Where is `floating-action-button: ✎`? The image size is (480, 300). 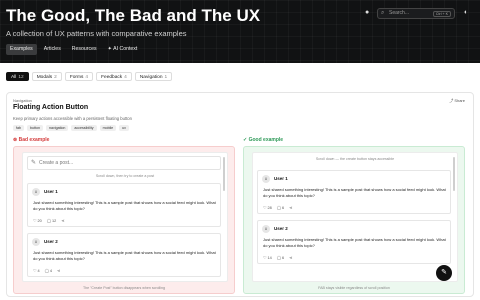
floating-action-button: ✎ is located at coordinates (444, 273).